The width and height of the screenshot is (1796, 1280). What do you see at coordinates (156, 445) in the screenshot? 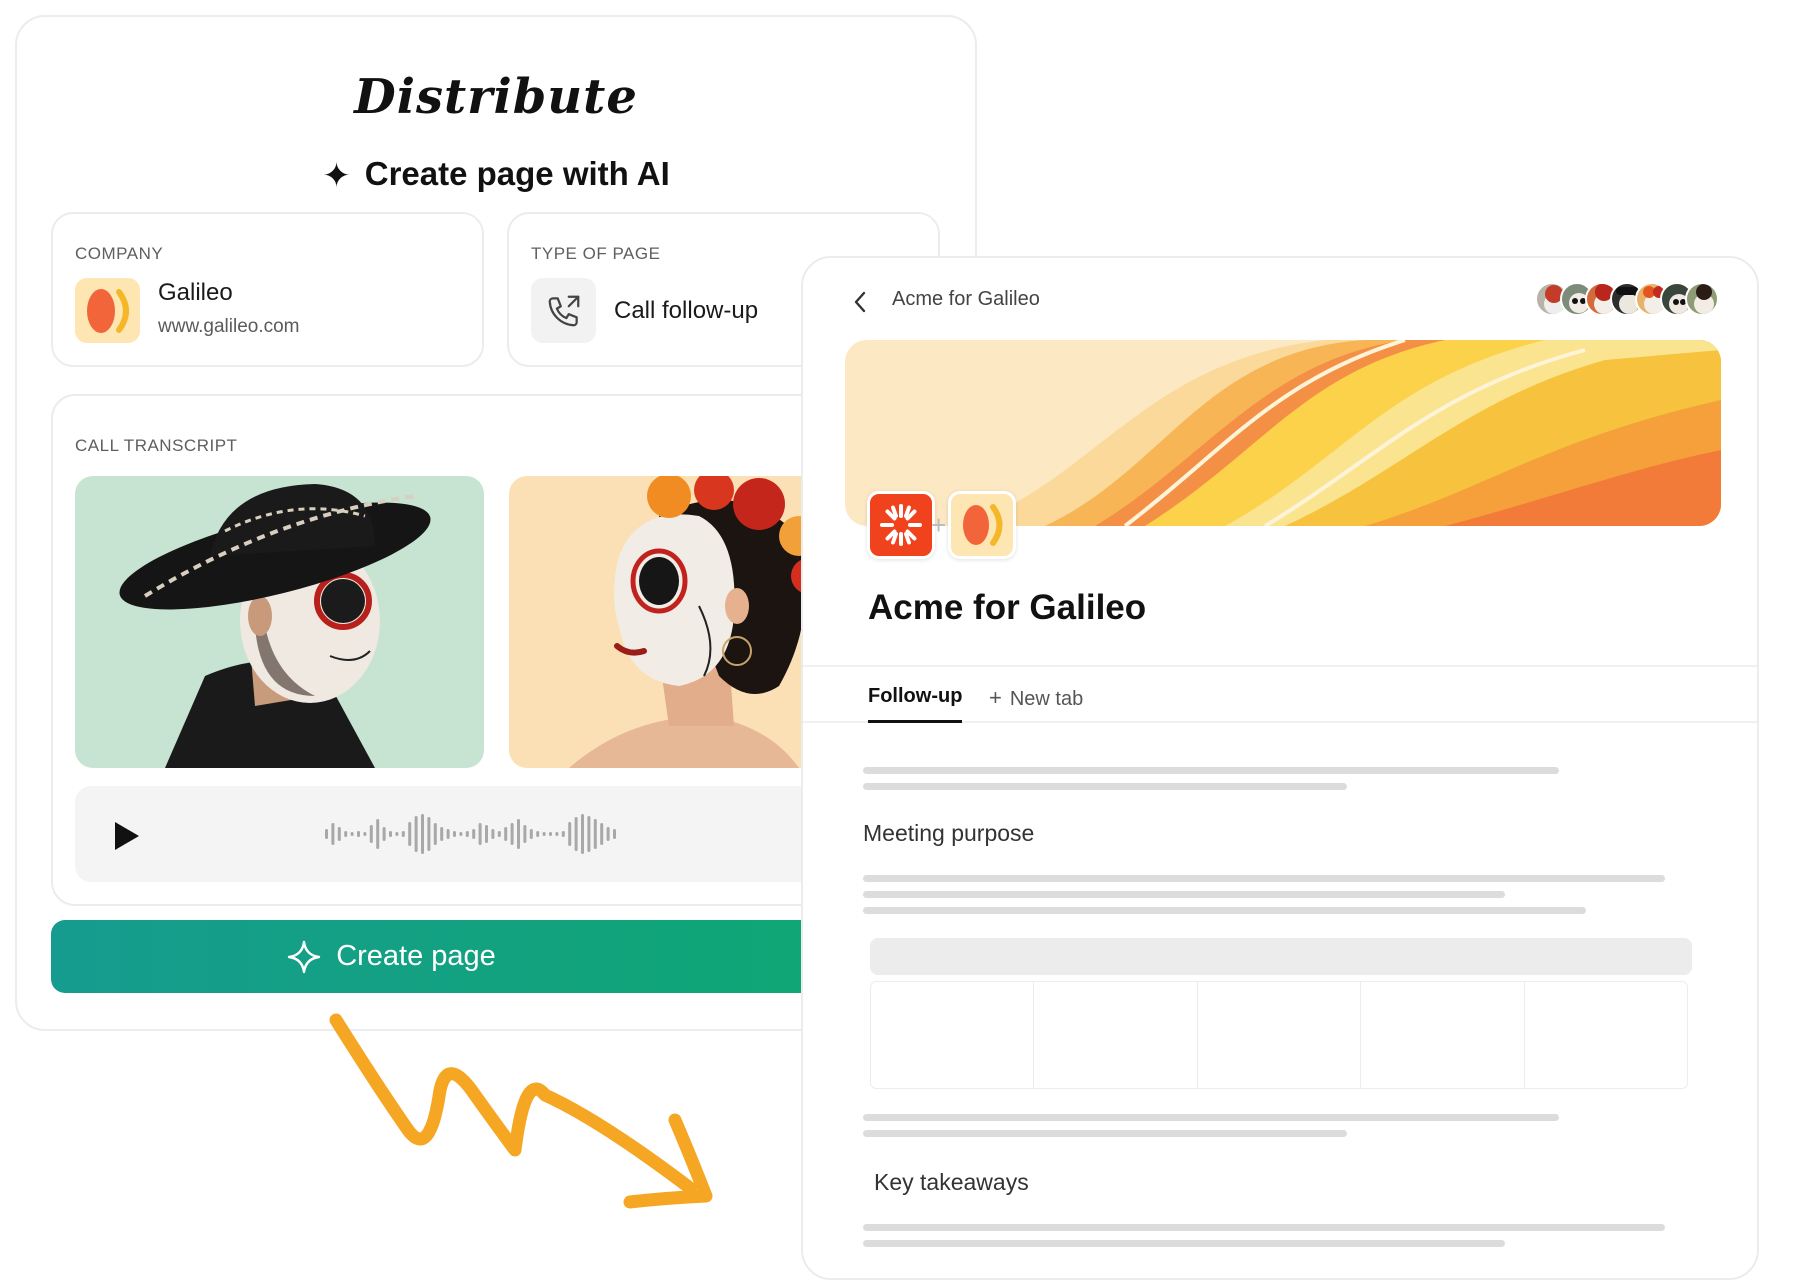
I see `call-transcript-label: CALL TRANSCRIPT` at bounding box center [156, 445].